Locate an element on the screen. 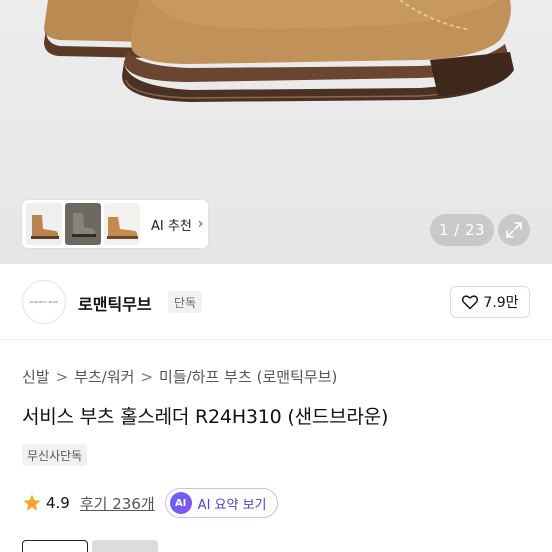 The width and height of the screenshot is (552, 552). ai-badge-icon: AI is located at coordinates (180, 503).